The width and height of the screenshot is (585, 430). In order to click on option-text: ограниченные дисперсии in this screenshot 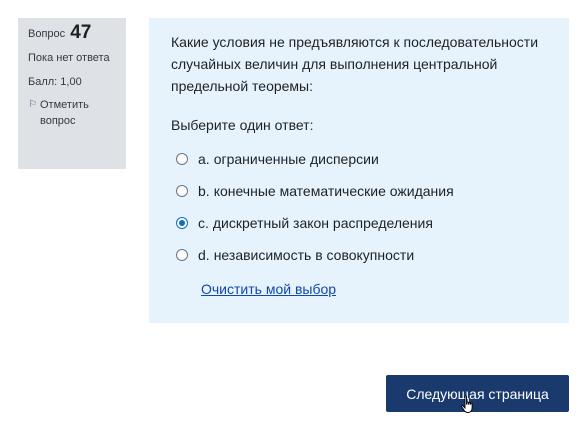, I will do `click(296, 159)`.